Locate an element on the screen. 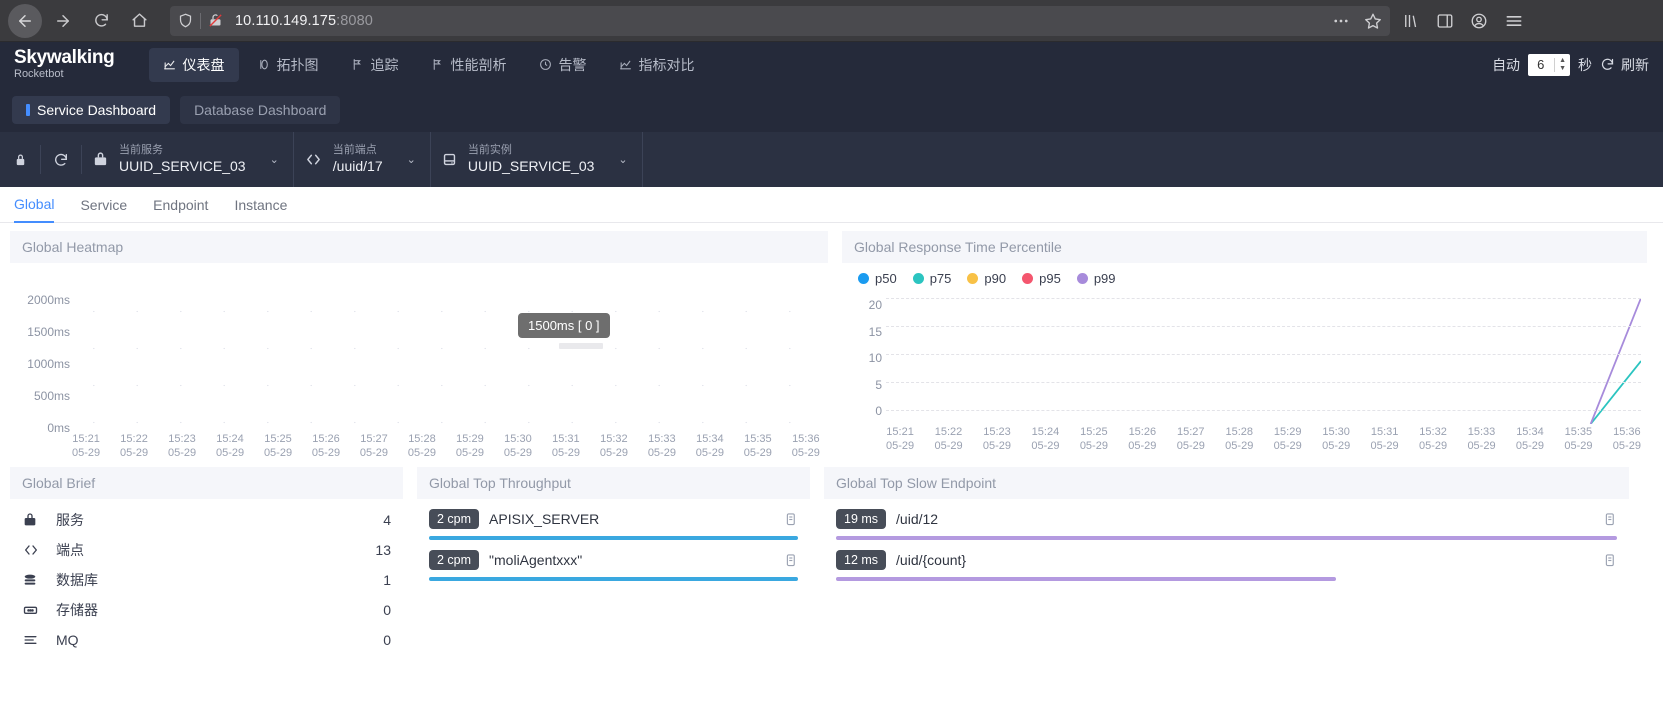 The image size is (1663, 724). app-logo: Skywalking Rocketbot is located at coordinates (70, 64).